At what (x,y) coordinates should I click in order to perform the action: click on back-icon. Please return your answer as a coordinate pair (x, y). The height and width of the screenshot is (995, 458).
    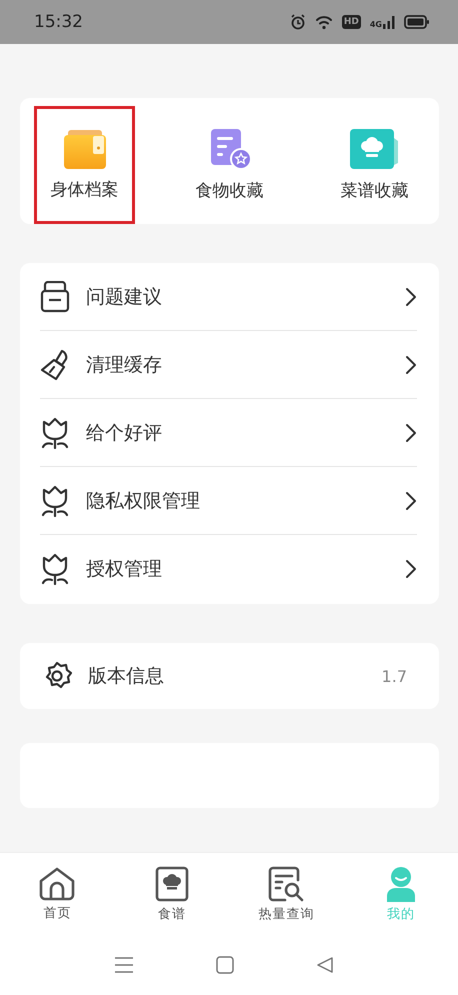
    Looking at the image, I should click on (325, 965).